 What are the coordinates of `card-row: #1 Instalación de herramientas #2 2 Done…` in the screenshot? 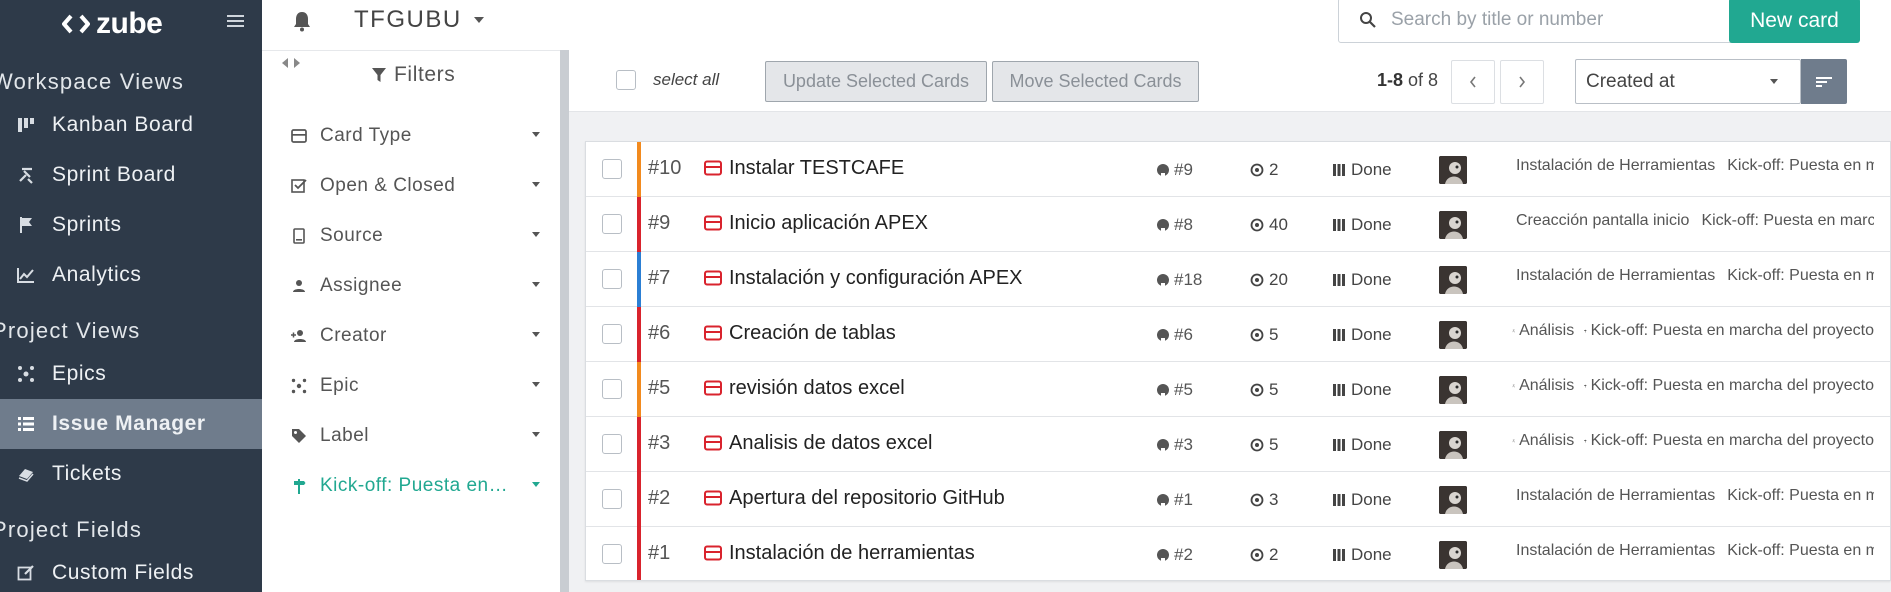 It's located at (1238, 553).